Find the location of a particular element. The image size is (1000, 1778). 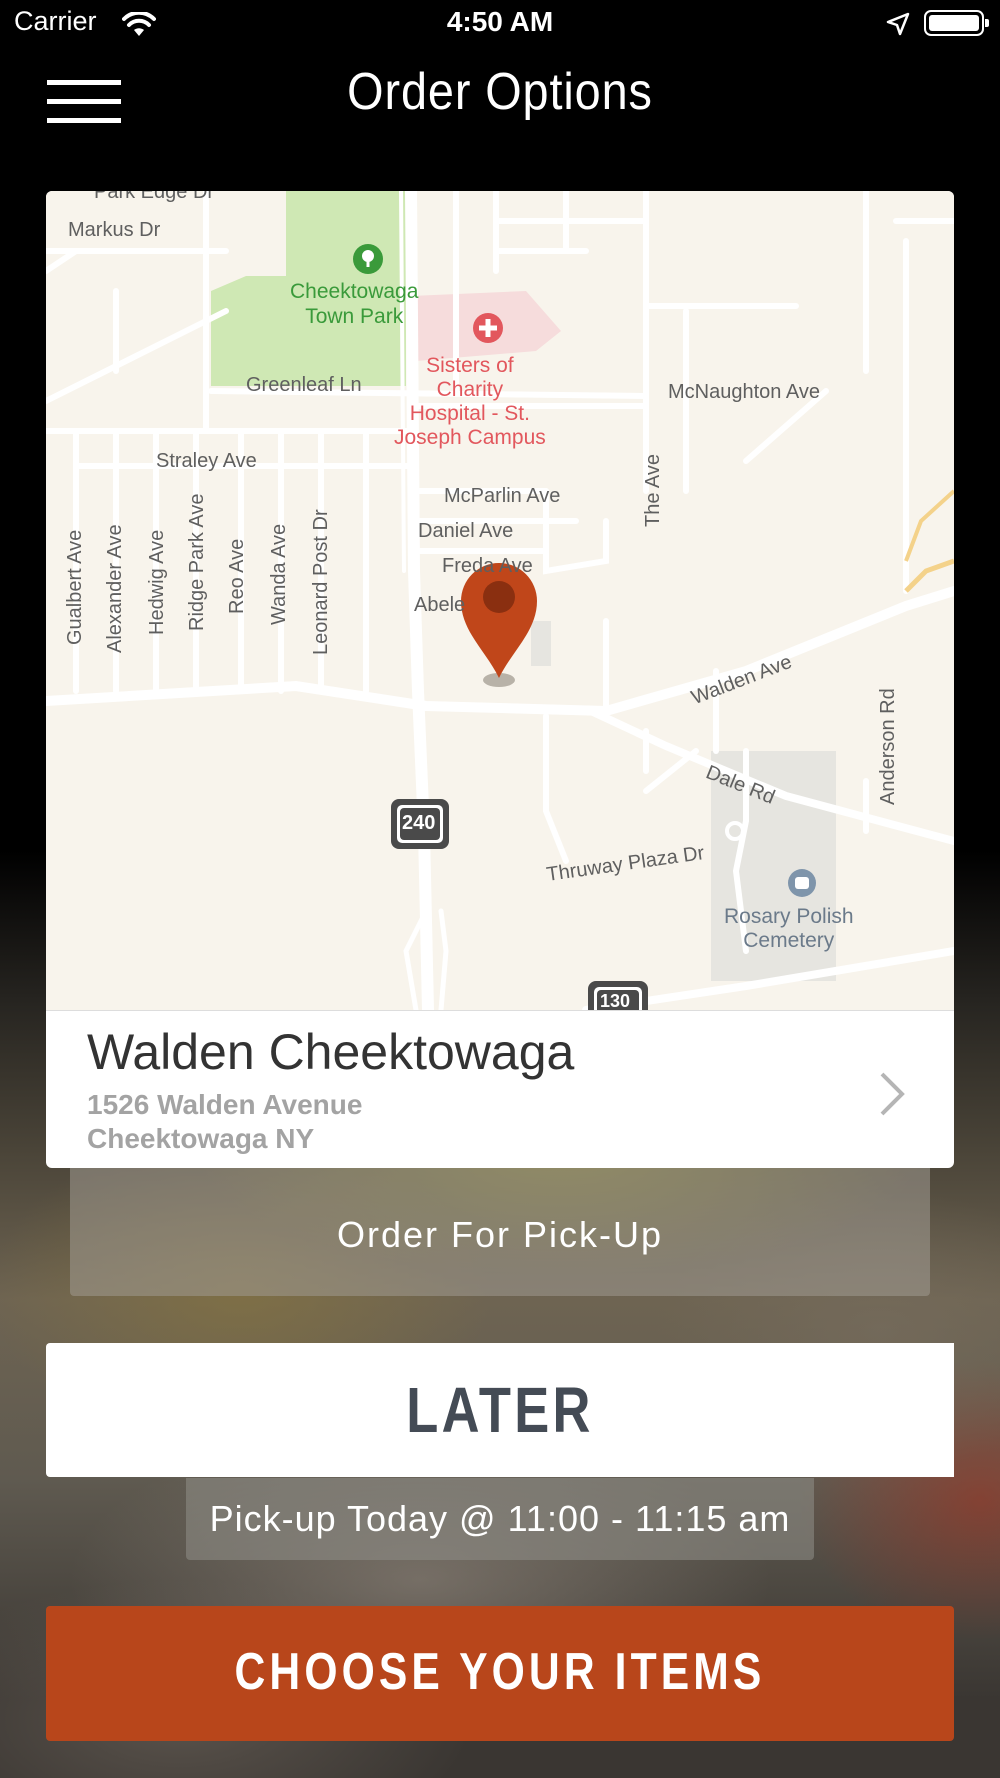

pickup-time-panel: Pick-up Today @ 11:00 - 11:15 am is located at coordinates (500, 1519).